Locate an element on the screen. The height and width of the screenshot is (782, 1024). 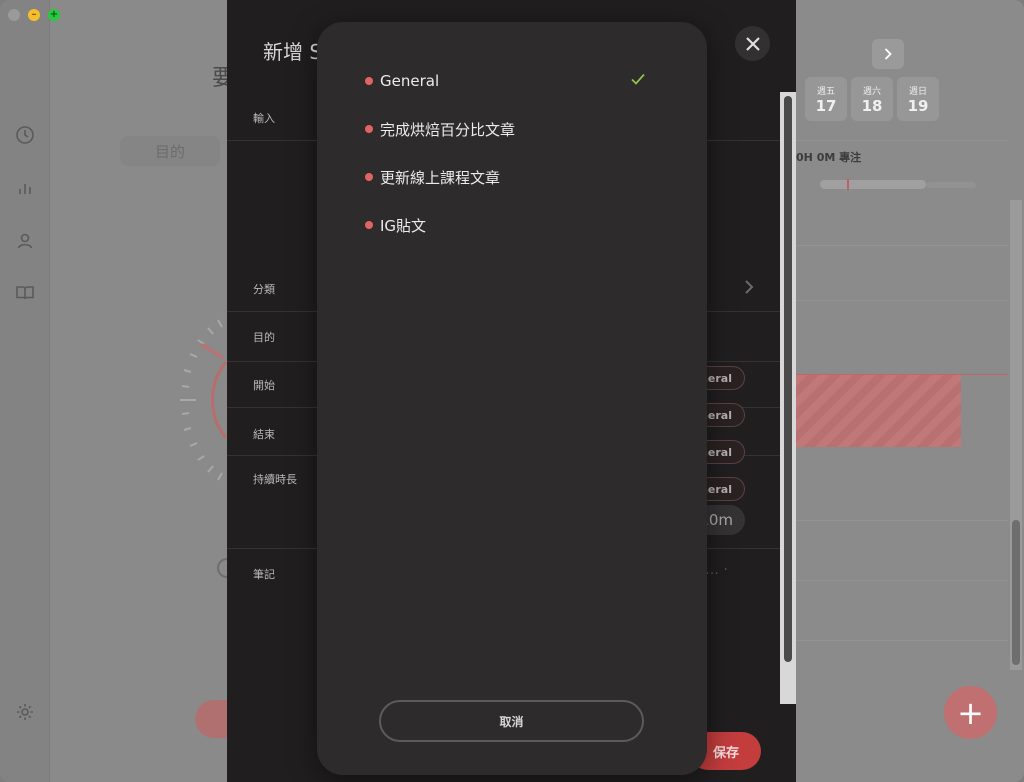
day-cell-fri: 週五 17 is located at coordinates (826, 99).